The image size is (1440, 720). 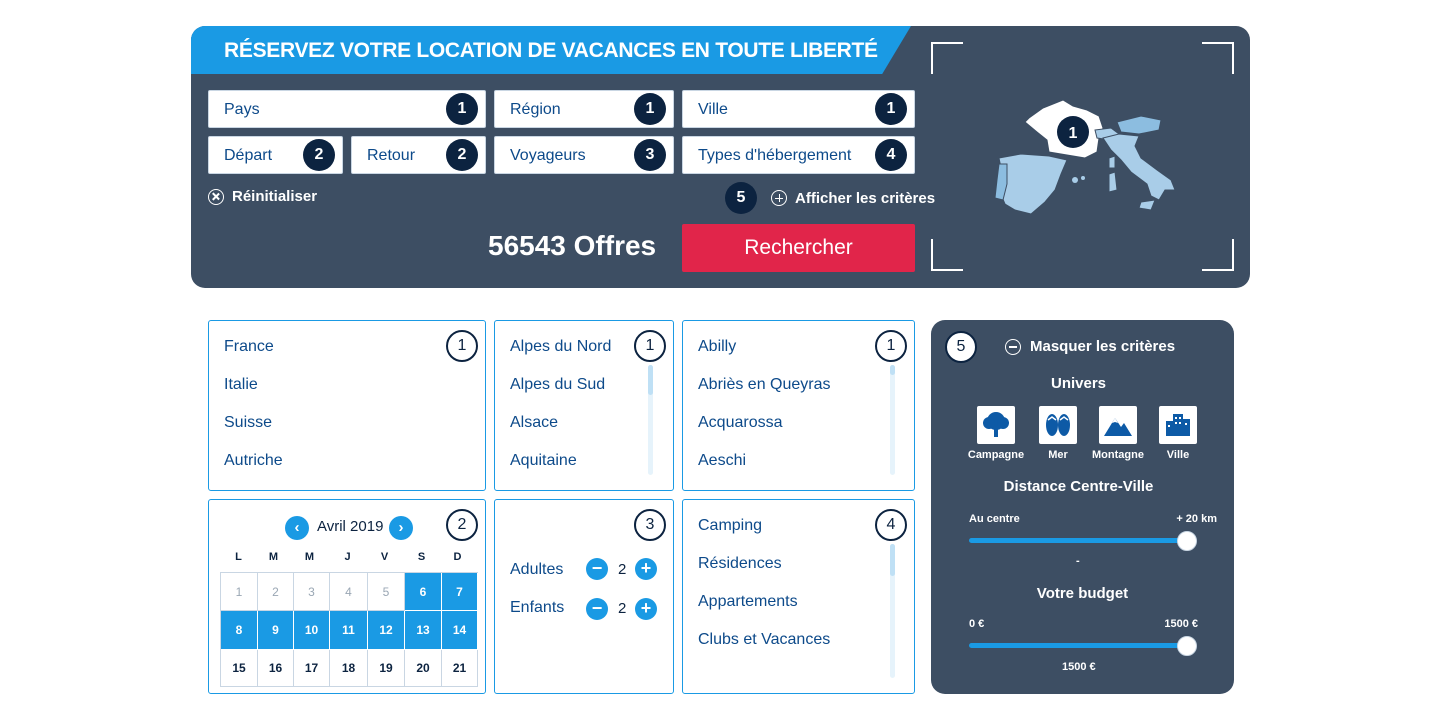 What do you see at coordinates (253, 461) in the screenshot?
I see `list-item: Autriche` at bounding box center [253, 461].